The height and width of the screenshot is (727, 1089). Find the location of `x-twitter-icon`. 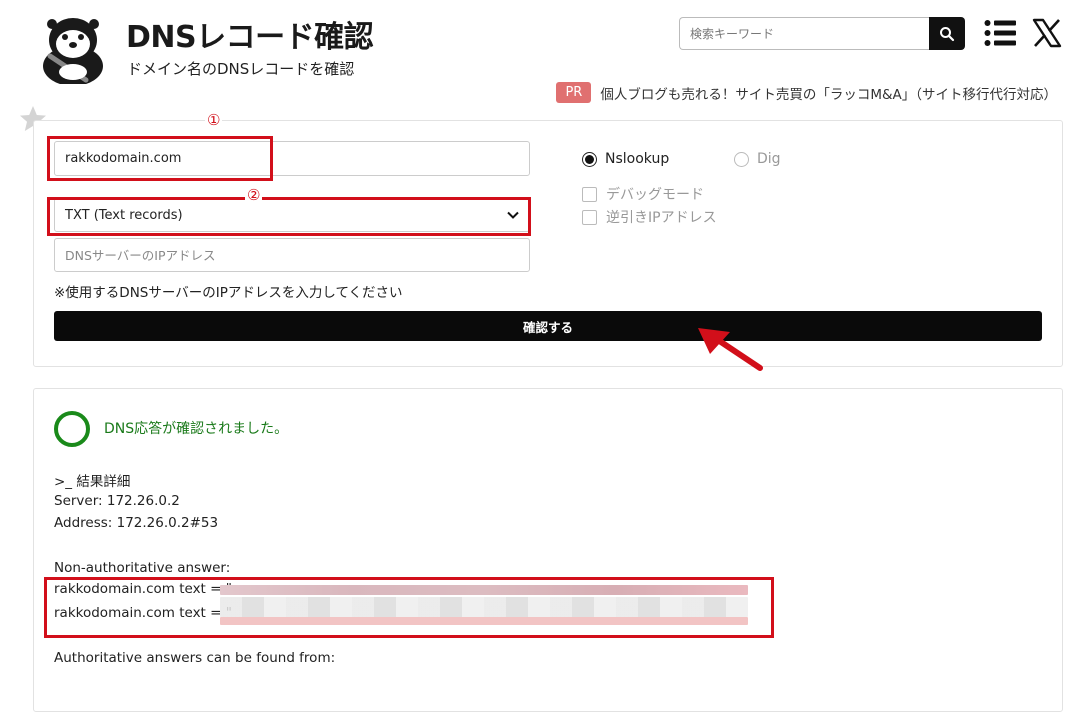

x-twitter-icon is located at coordinates (1047, 33).